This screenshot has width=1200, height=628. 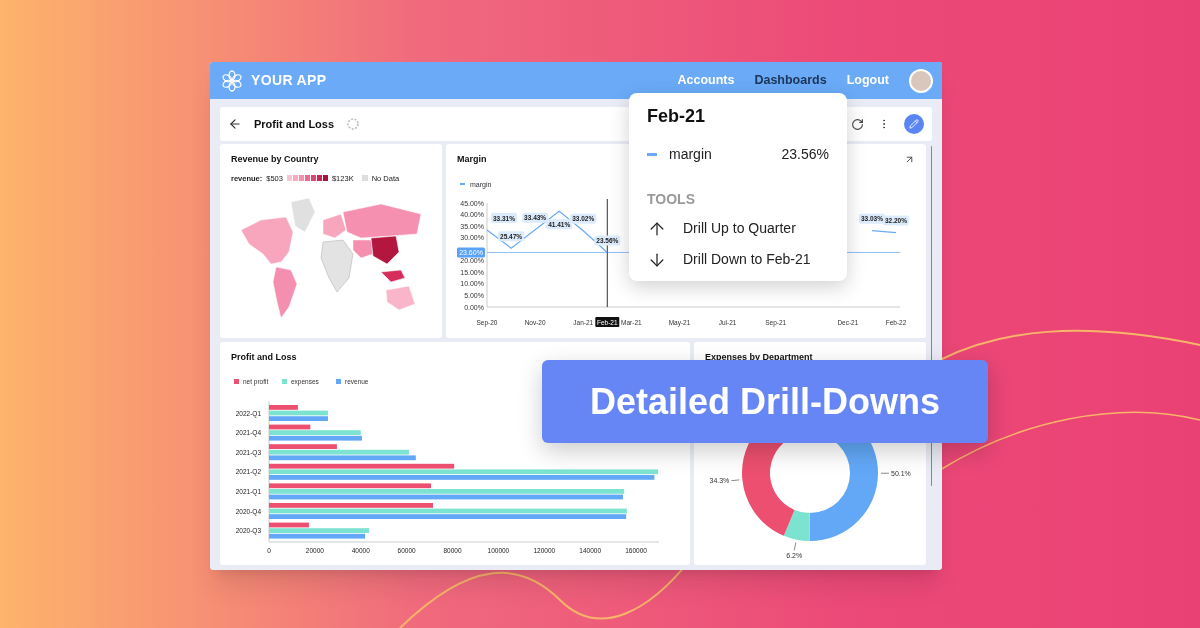 What do you see at coordinates (232, 80) in the screenshot?
I see `flower-logo-icon` at bounding box center [232, 80].